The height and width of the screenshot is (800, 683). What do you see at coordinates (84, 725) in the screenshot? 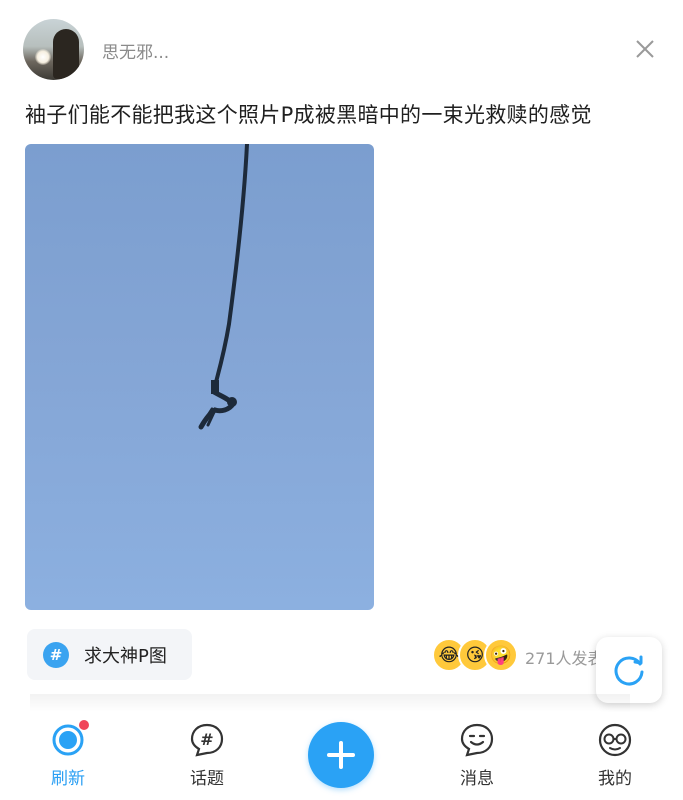
I see `notification-dot` at bounding box center [84, 725].